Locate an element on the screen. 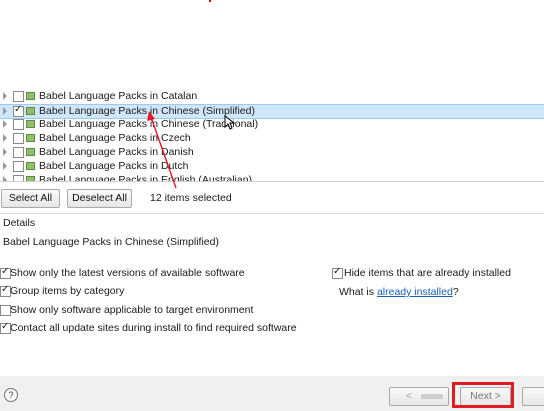 The image size is (544, 411). annotation-arrow is located at coordinates (162, 150).